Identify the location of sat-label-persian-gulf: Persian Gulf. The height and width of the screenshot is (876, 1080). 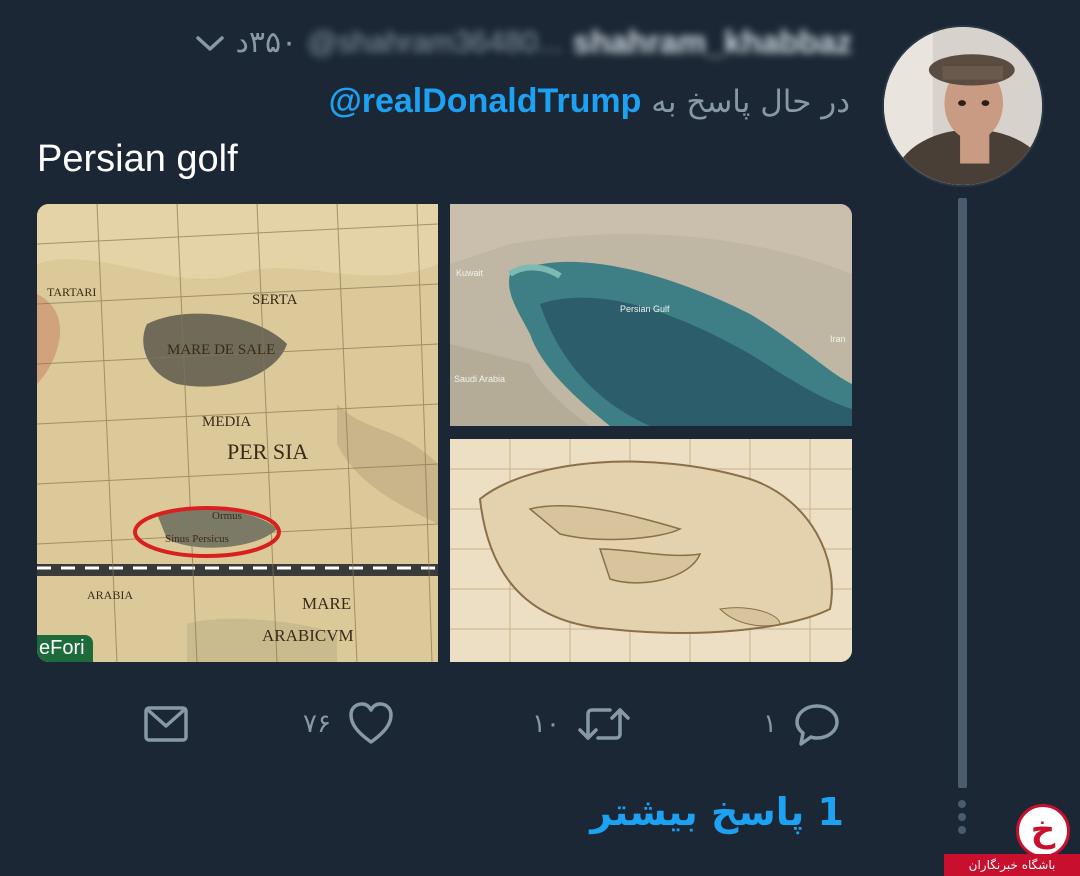
(645, 309).